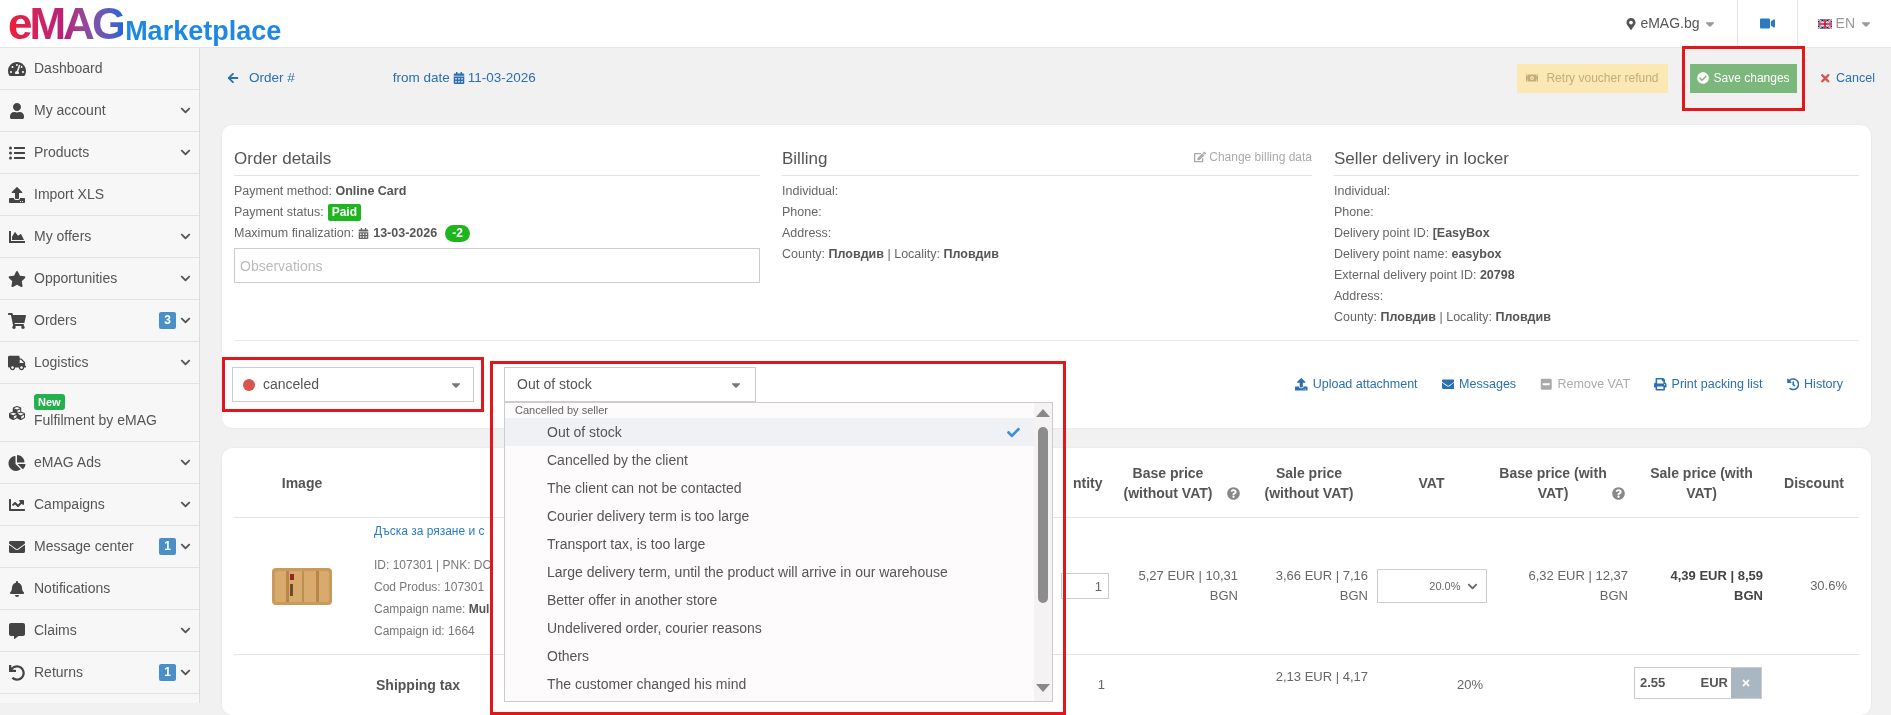 This screenshot has height=715, width=1891. What do you see at coordinates (1671, 23) in the screenshot?
I see `store-selector: eMAG.bg` at bounding box center [1671, 23].